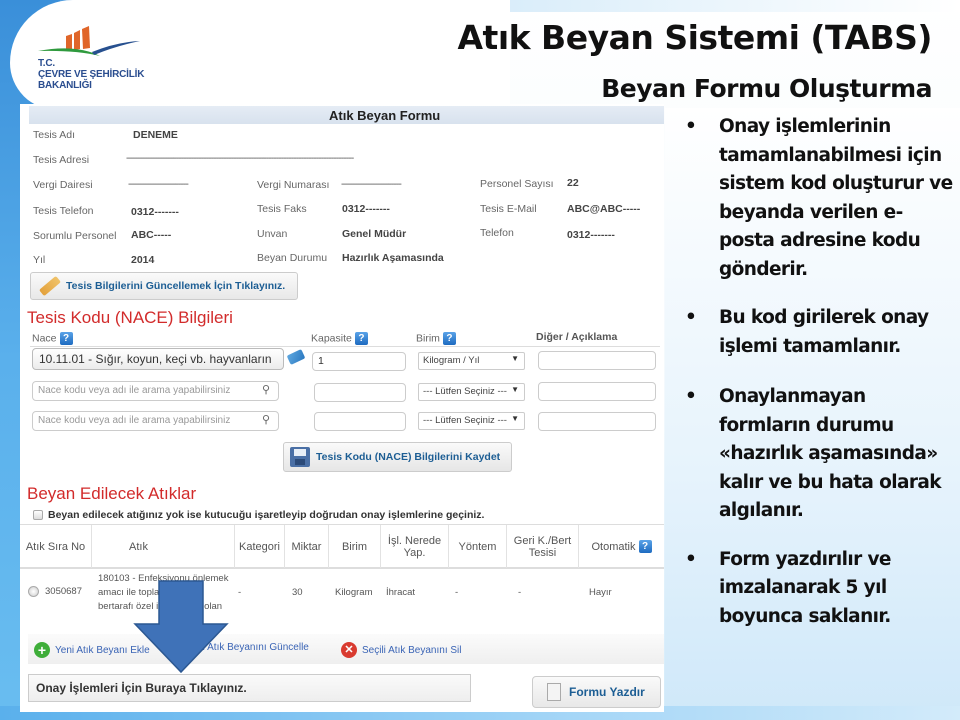 The width and height of the screenshot is (960, 720). What do you see at coordinates (371, 184) in the screenshot?
I see `value-vergi-numarasi: ------------------------` at bounding box center [371, 184].